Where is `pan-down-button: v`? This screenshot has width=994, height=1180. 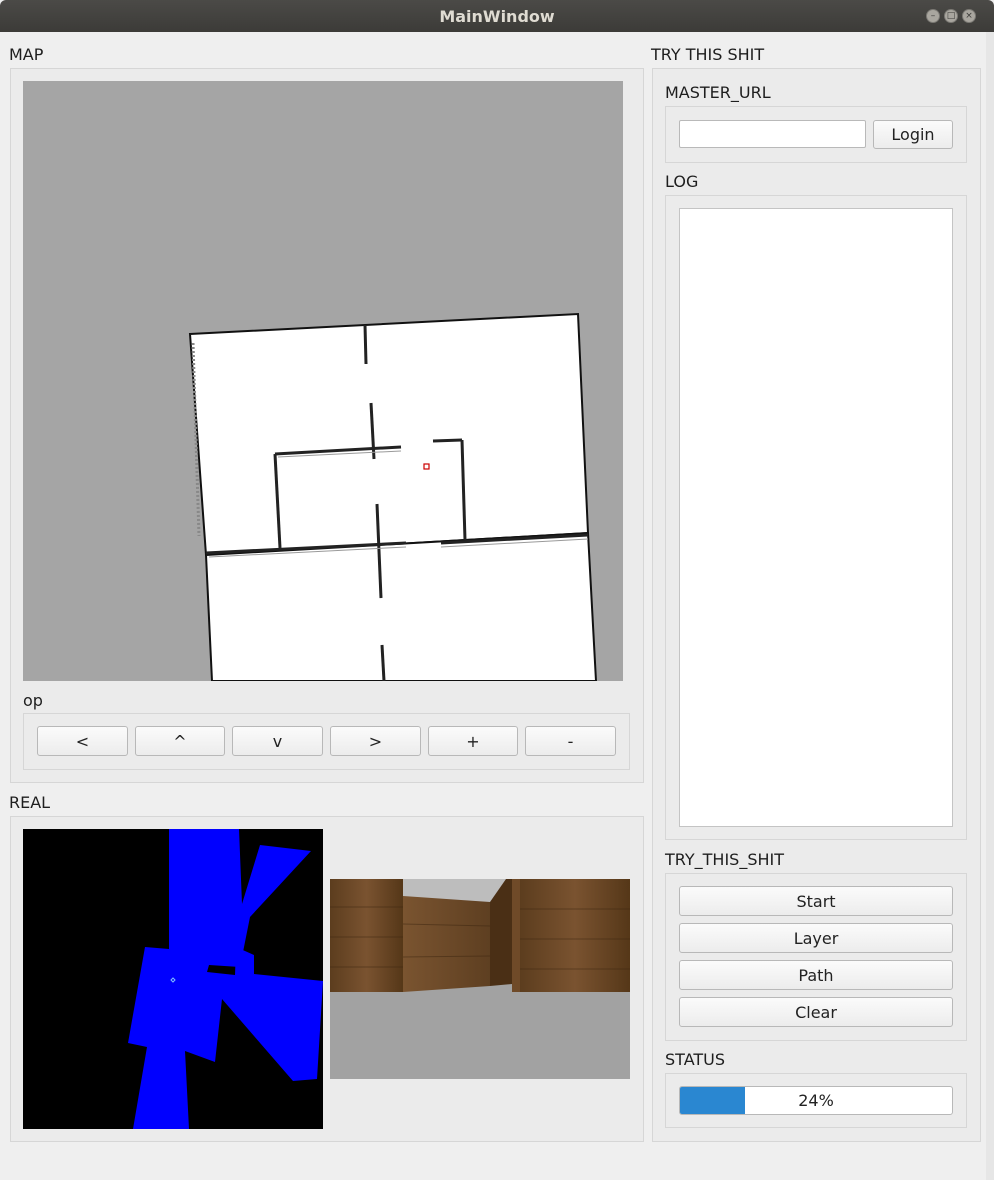
pan-down-button: v is located at coordinates (277, 741).